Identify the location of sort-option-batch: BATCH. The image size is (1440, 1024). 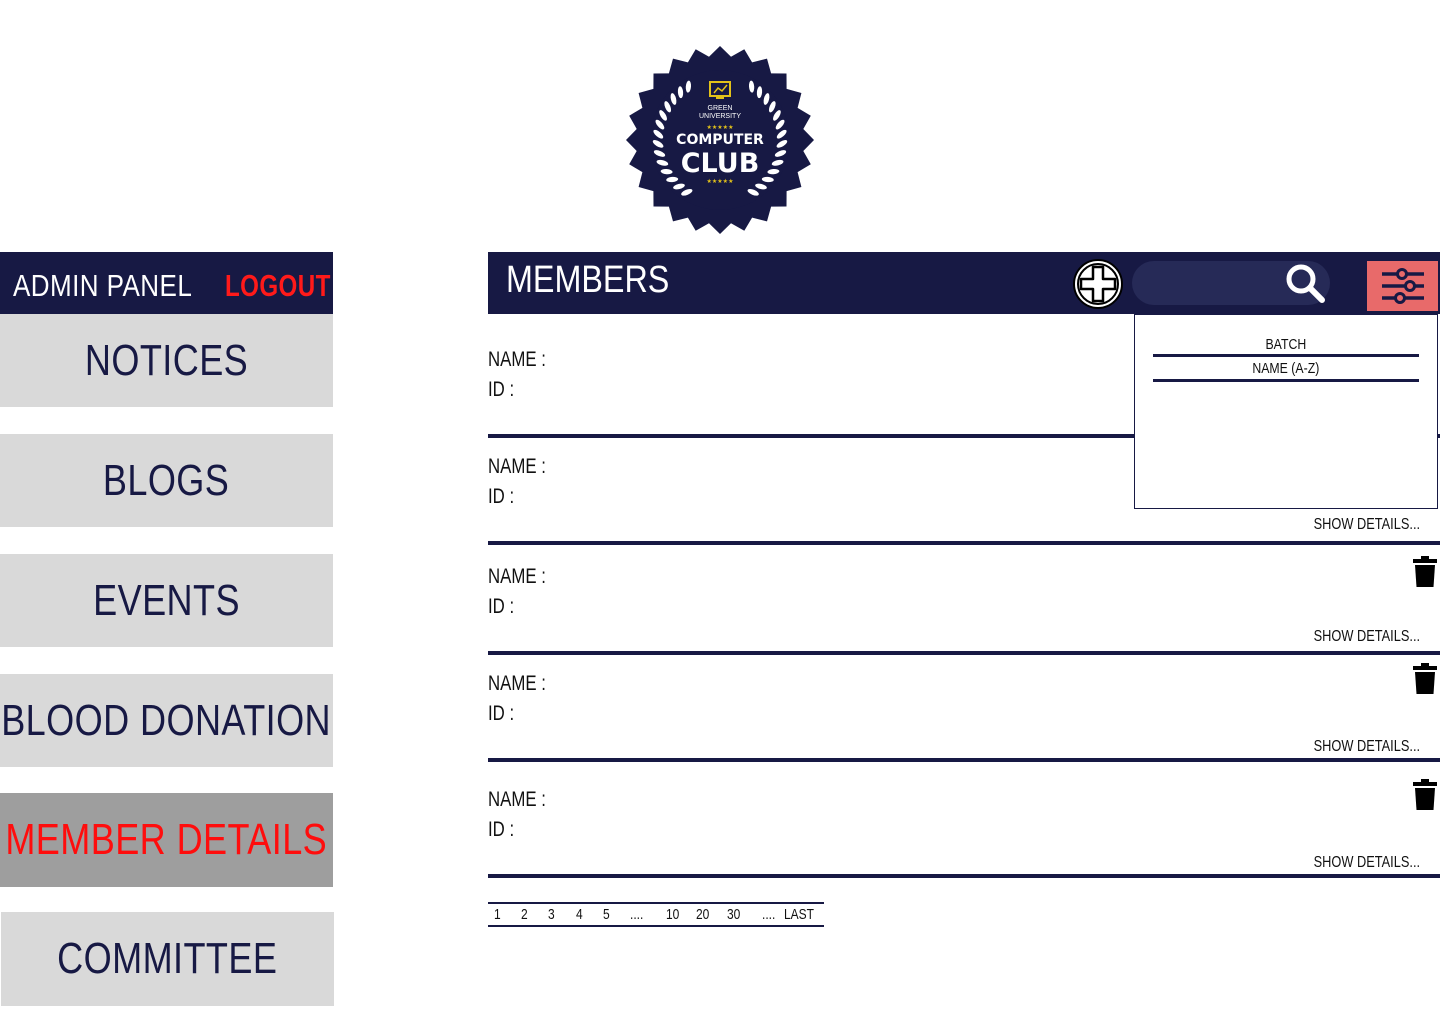
(1286, 344).